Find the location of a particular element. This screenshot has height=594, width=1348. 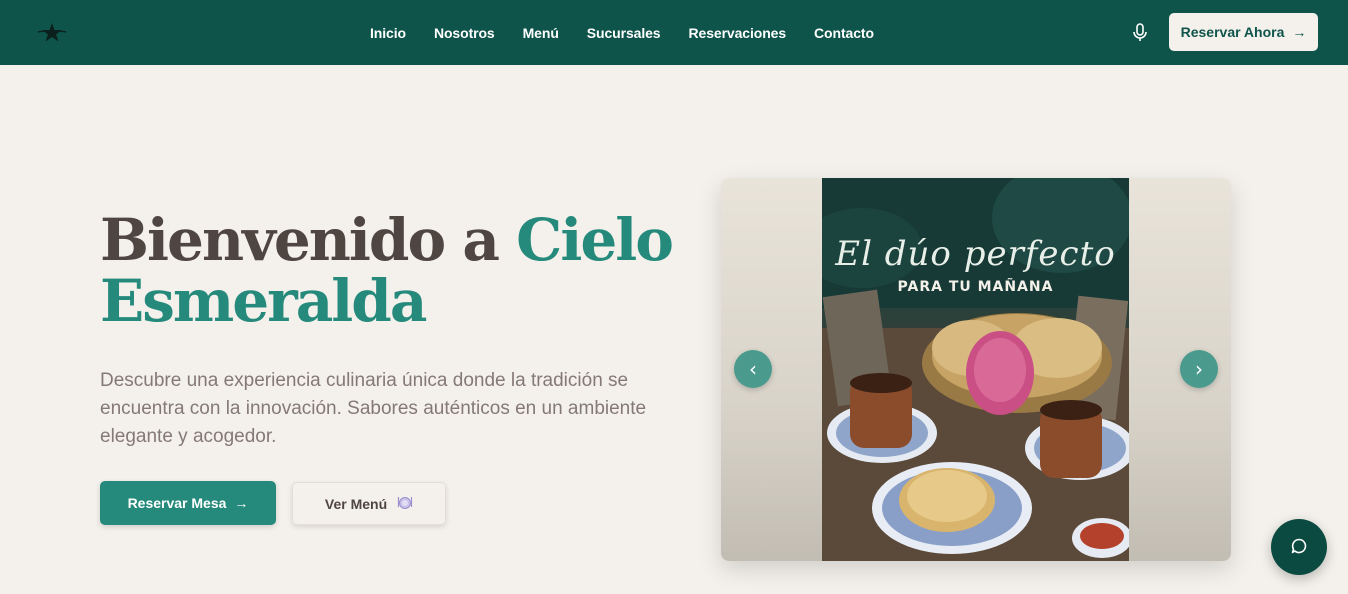

hero-title: Bienvenido a Cielo Esmeralda is located at coordinates (400, 271).